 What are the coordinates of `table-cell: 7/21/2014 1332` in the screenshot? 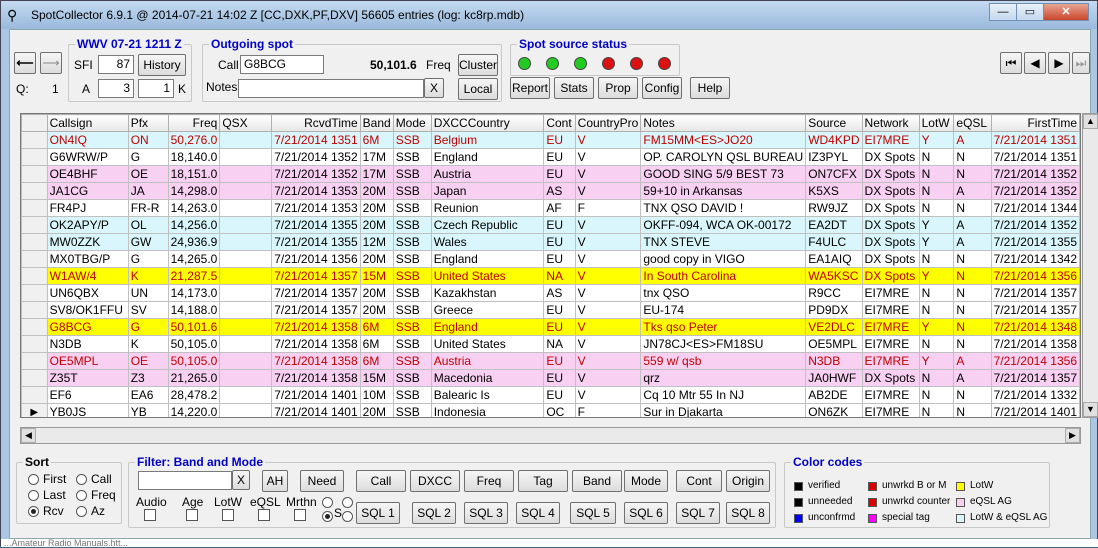 It's located at (1035, 395).